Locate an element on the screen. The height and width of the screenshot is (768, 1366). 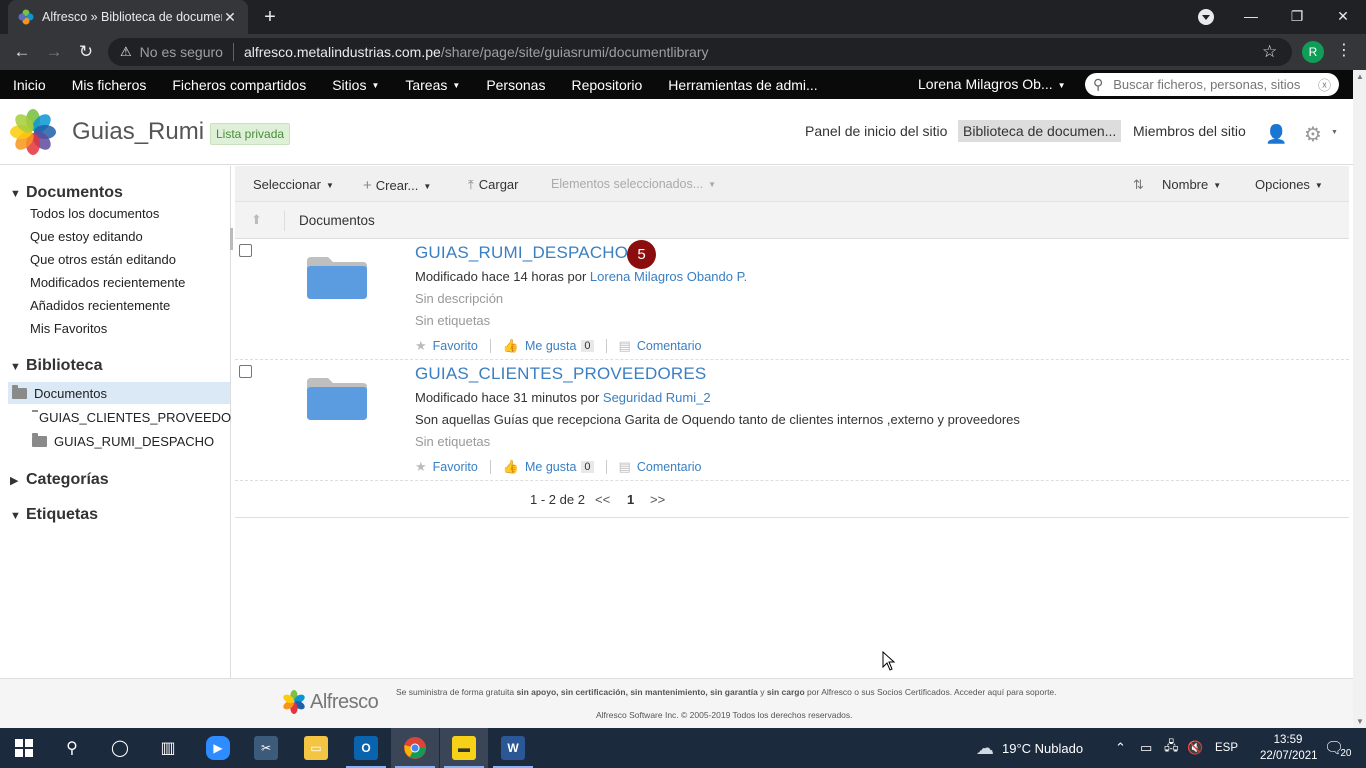
tray-overflow-icon: ⌃ is located at coordinates (1120, 748).